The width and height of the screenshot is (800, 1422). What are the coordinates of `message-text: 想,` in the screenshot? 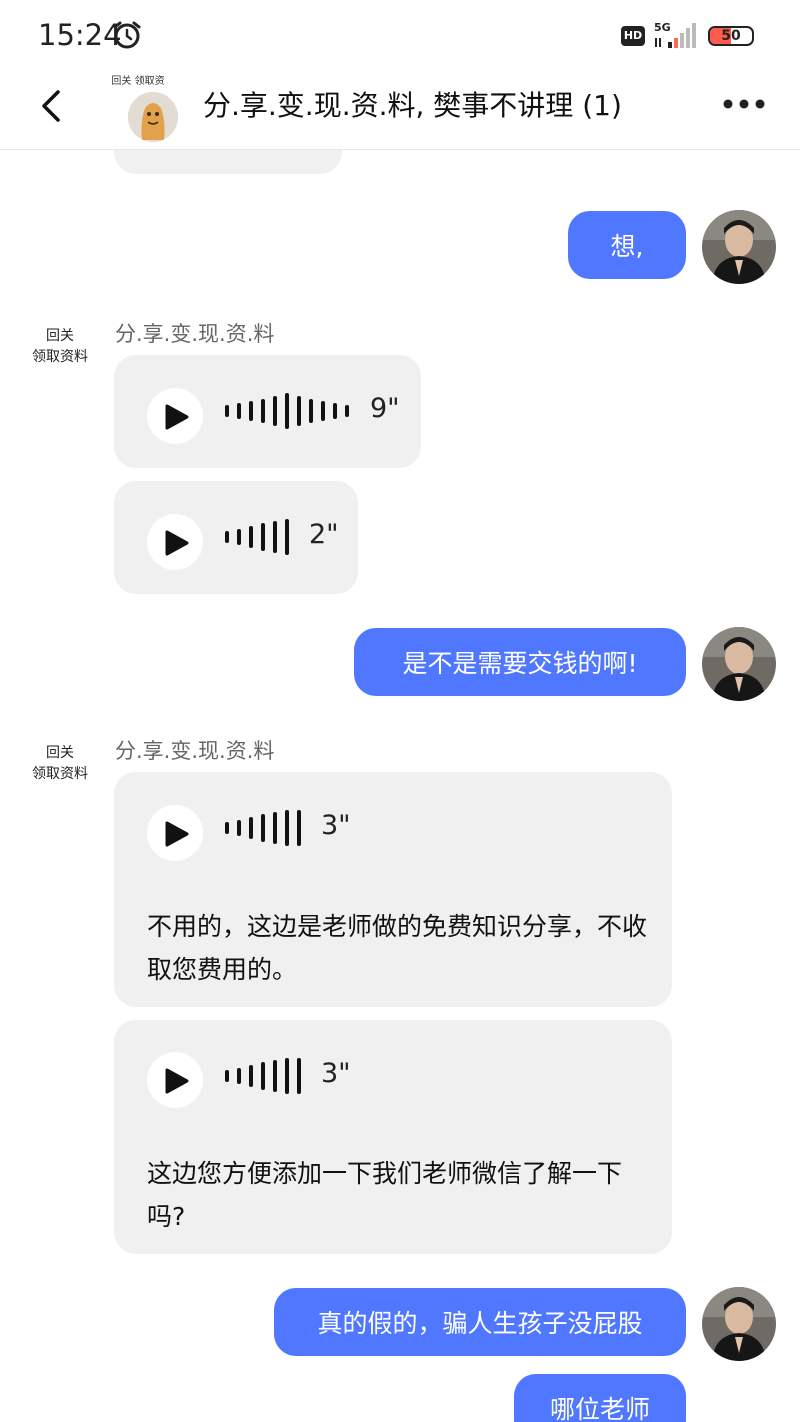 It's located at (627, 246).